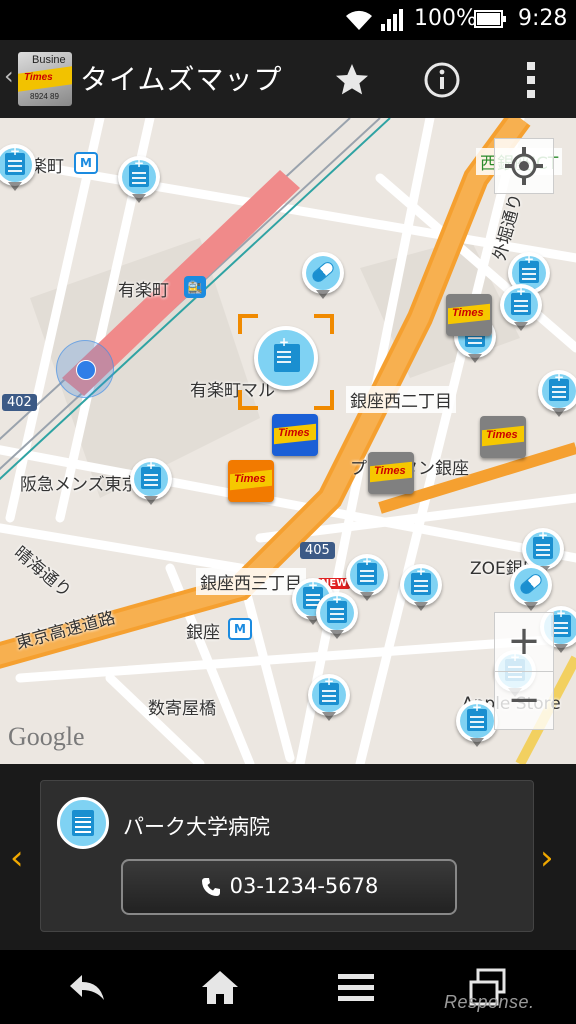 Image resolution: width=576 pixels, height=1024 pixels. I want to click on google-logo: Google, so click(46, 736).